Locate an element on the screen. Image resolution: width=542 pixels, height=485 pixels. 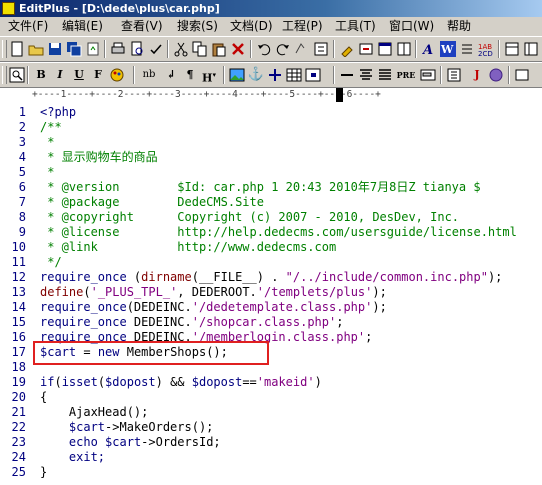
pre-tag-icon: PRE is located at coordinates (406, 75).